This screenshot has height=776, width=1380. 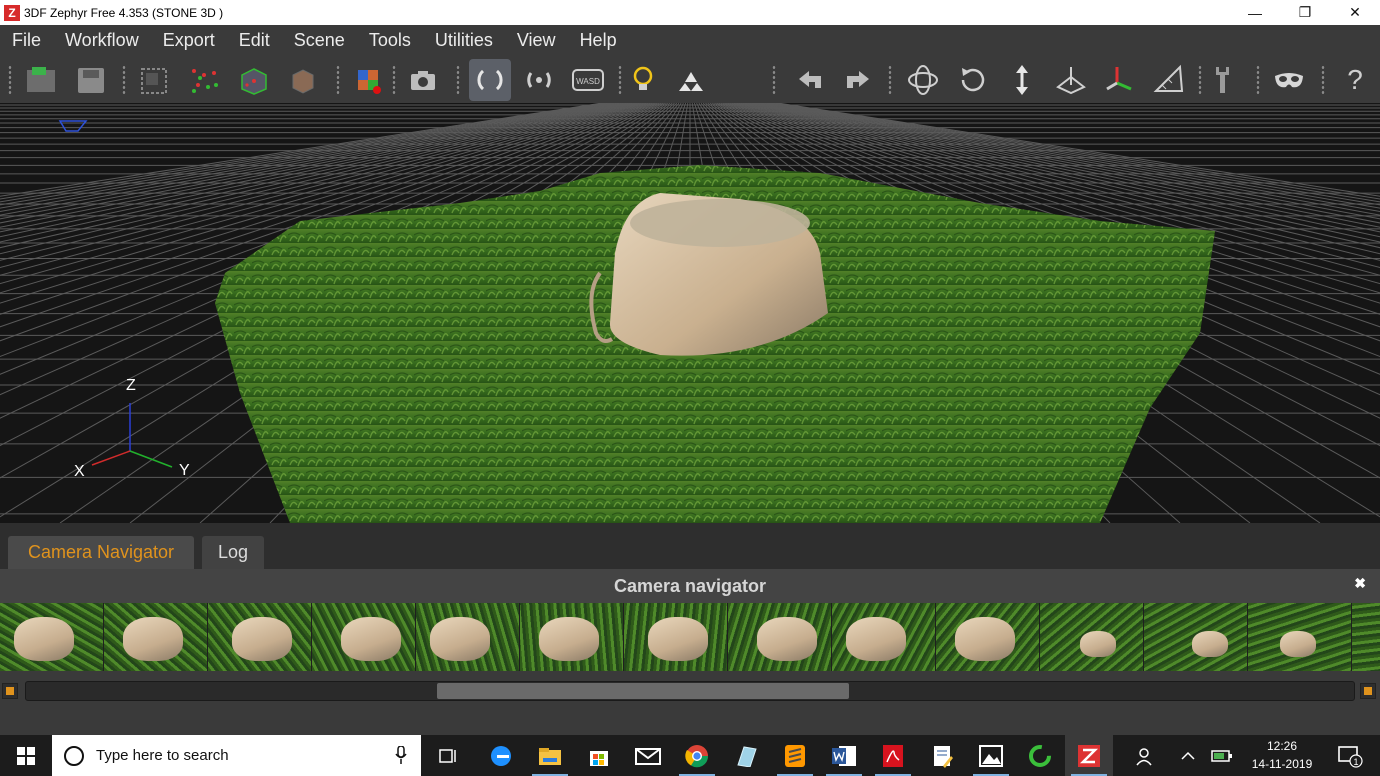 I want to click on menu-edit: Edit, so click(x=254, y=40).